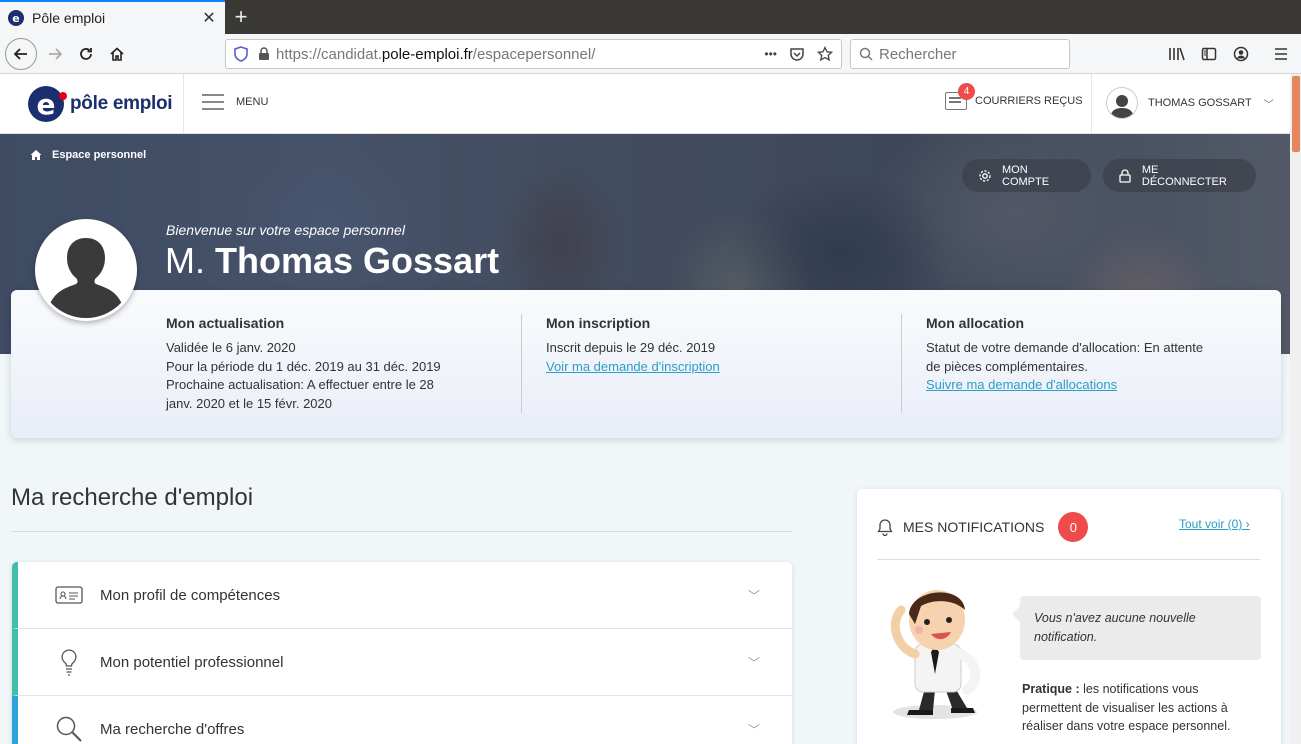  I want to click on sidebar-icon, so click(1209, 54).